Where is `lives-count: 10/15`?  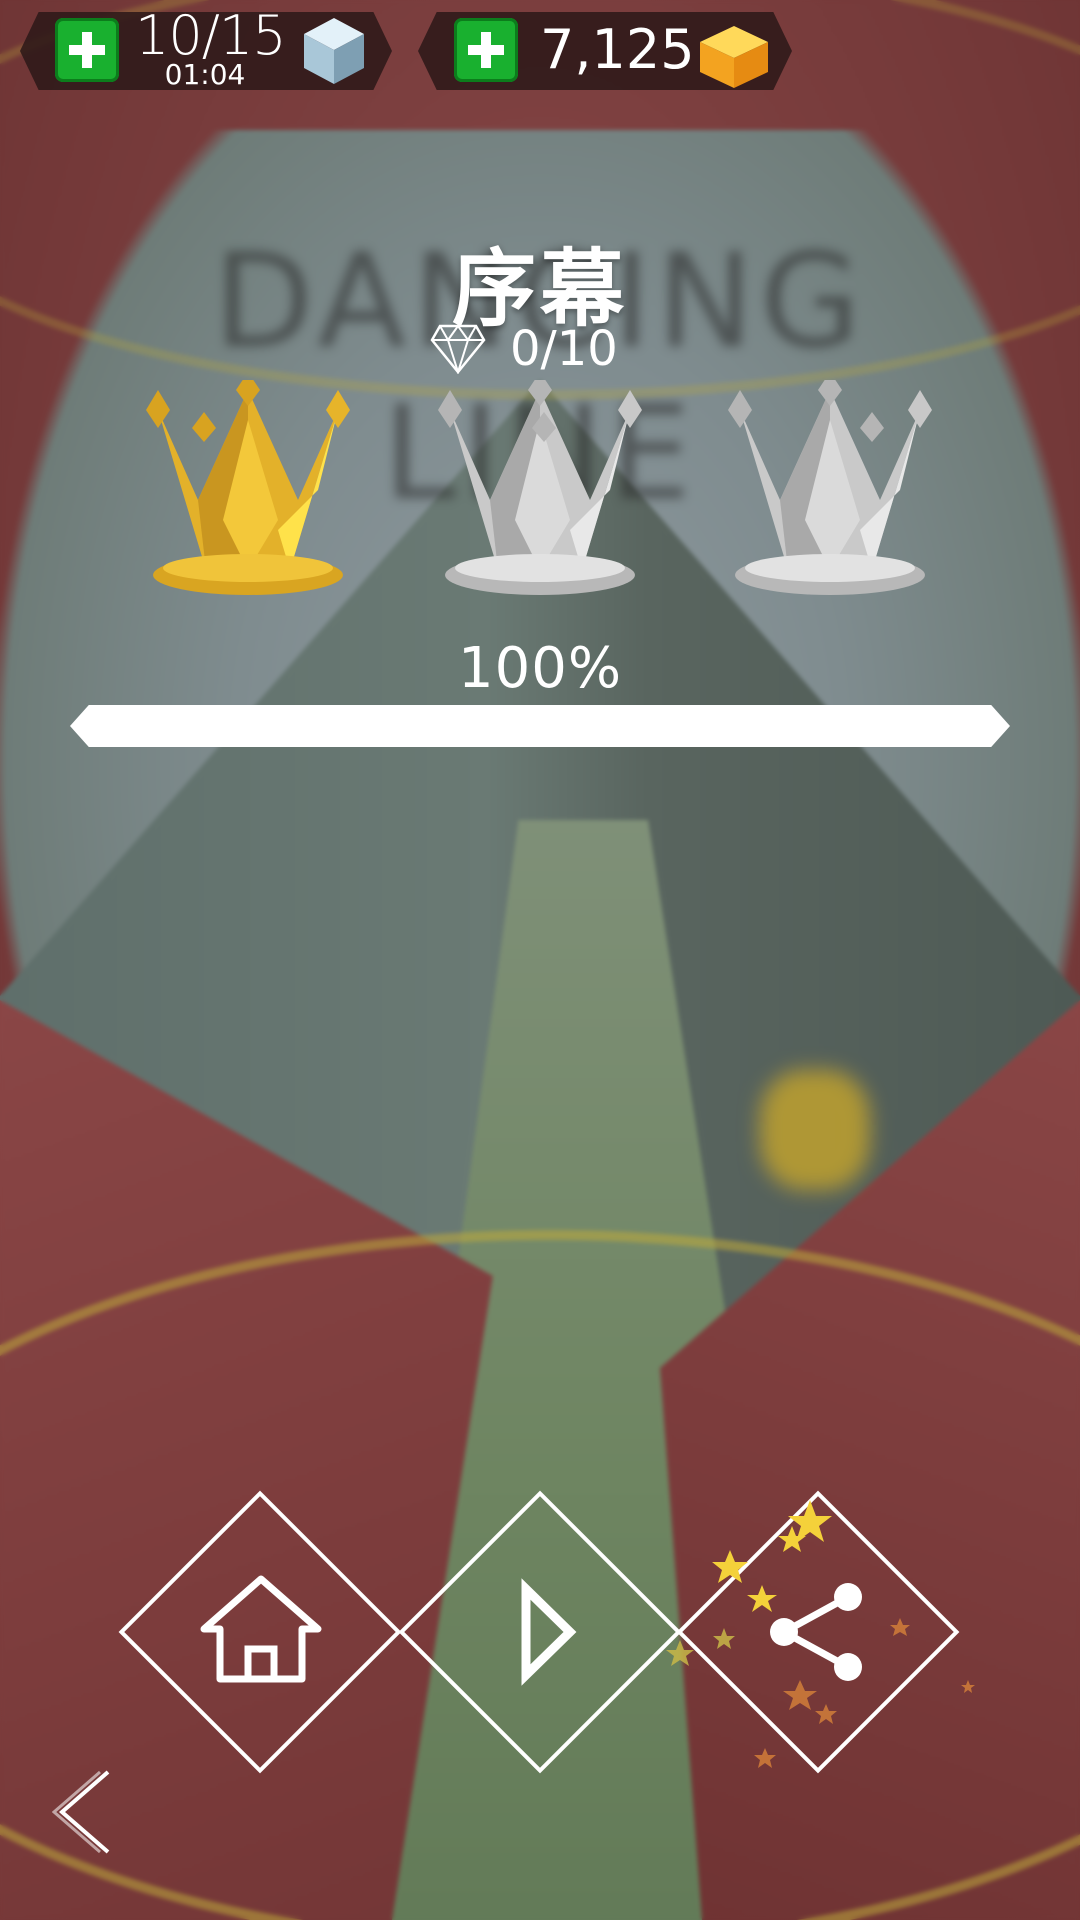
lives-count: 10/15 is located at coordinates (211, 35).